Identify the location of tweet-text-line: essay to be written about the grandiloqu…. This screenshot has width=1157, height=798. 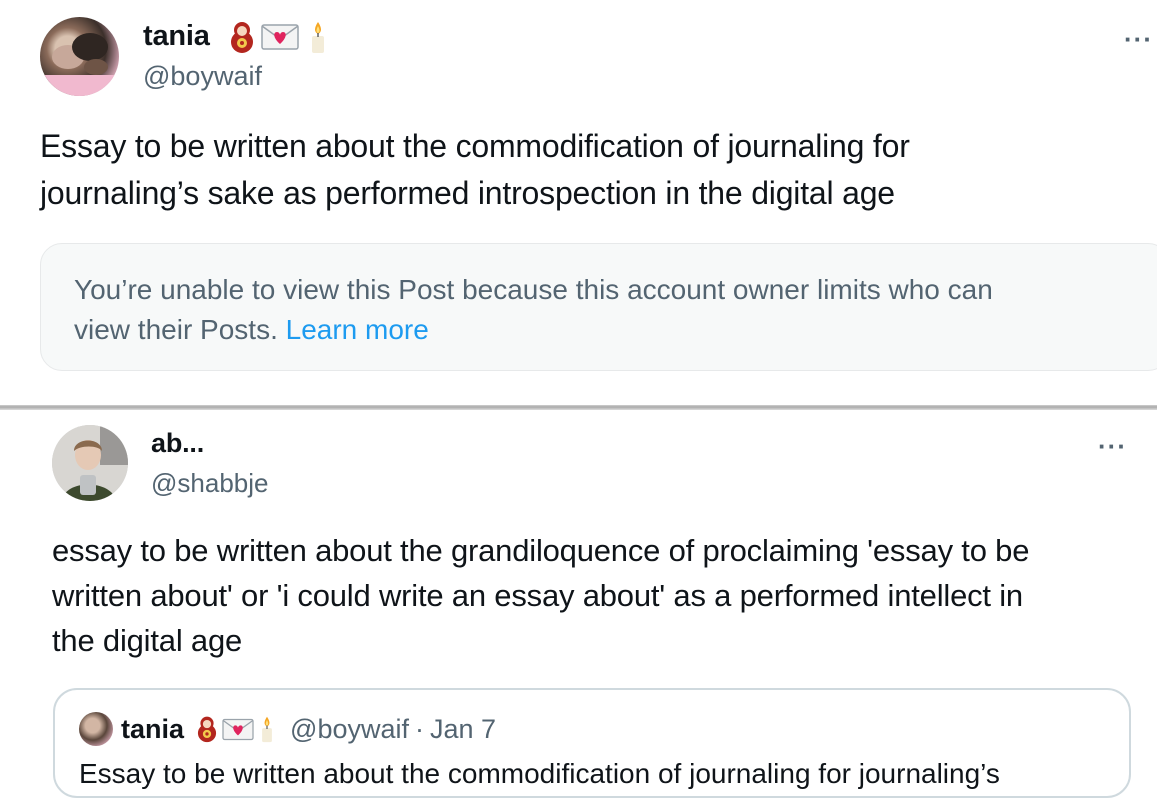
(541, 550).